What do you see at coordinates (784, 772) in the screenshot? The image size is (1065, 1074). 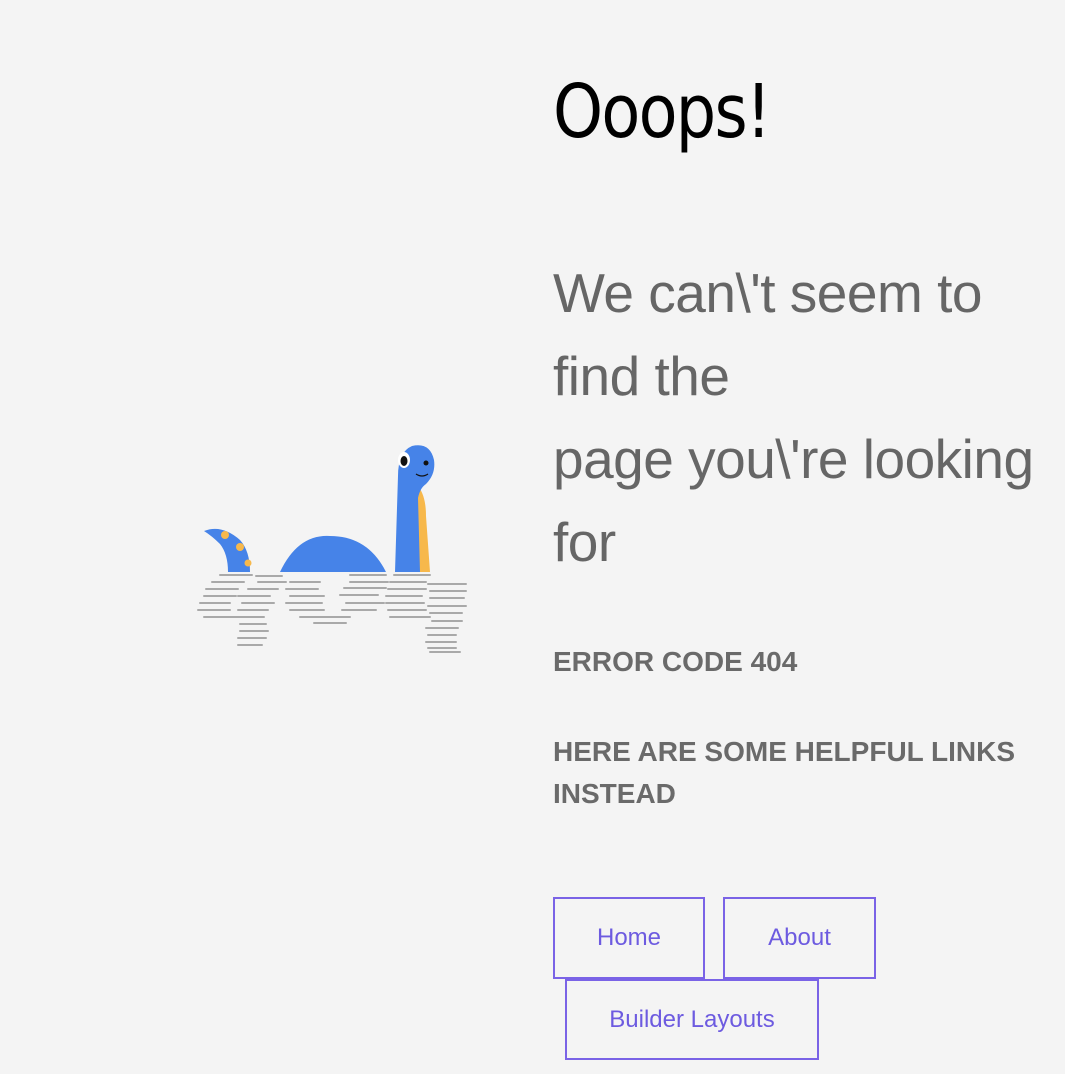 I see `helpful-links-heading: HERE ARE SOME HELPFUL LINKS INSTEAD` at bounding box center [784, 772].